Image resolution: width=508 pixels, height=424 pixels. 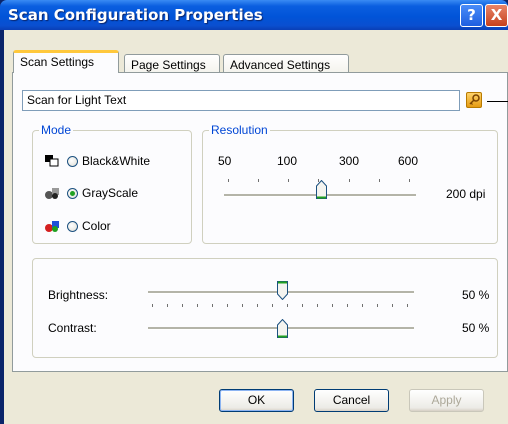 I want to click on apply-button: Apply, so click(x=446, y=400).